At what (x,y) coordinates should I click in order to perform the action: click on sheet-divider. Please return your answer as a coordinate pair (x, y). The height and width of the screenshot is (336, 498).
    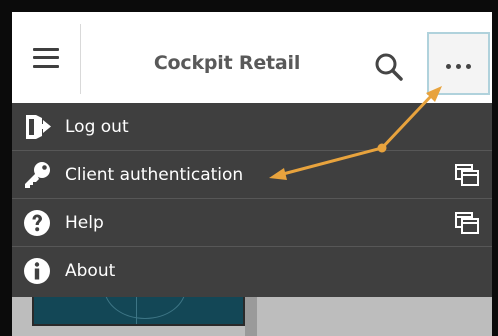
    Looking at the image, I should click on (251, 316).